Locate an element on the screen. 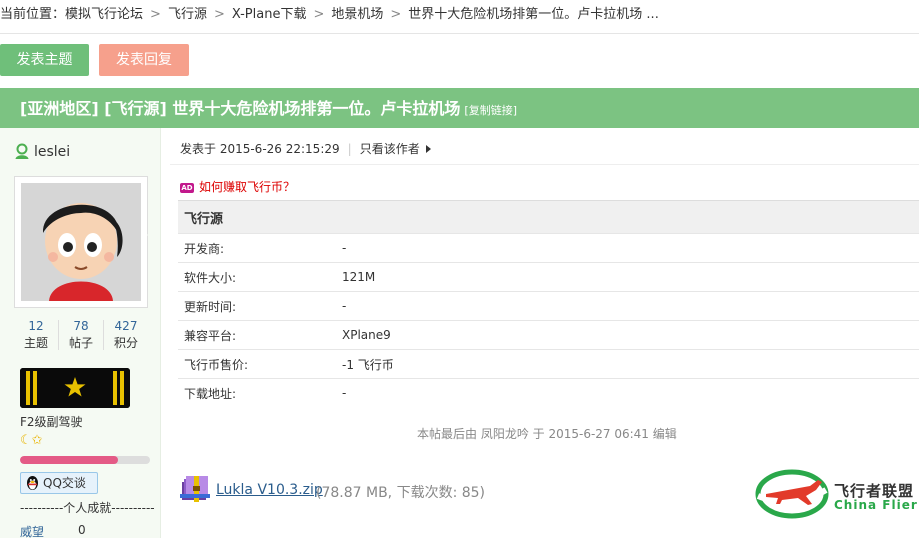  online-user-icon is located at coordinates (22, 151).